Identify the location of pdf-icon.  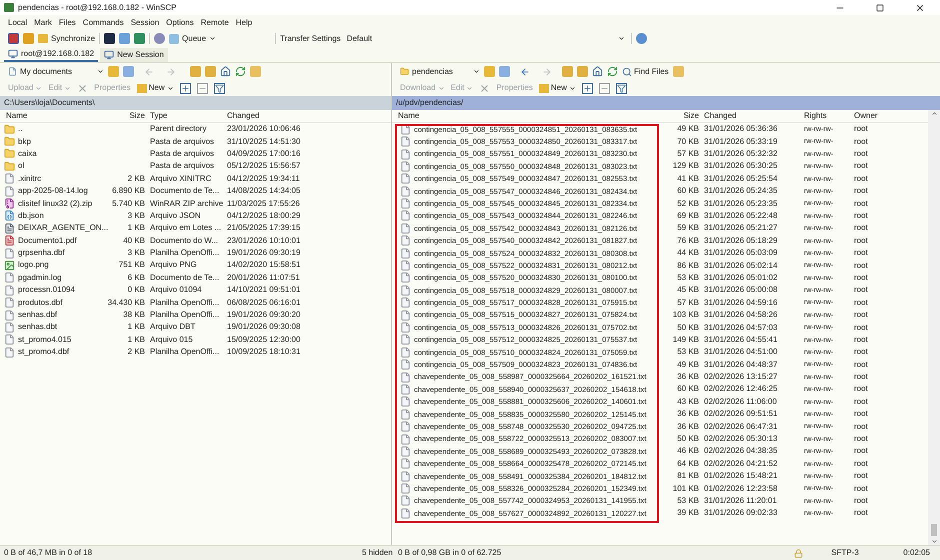
(9, 240).